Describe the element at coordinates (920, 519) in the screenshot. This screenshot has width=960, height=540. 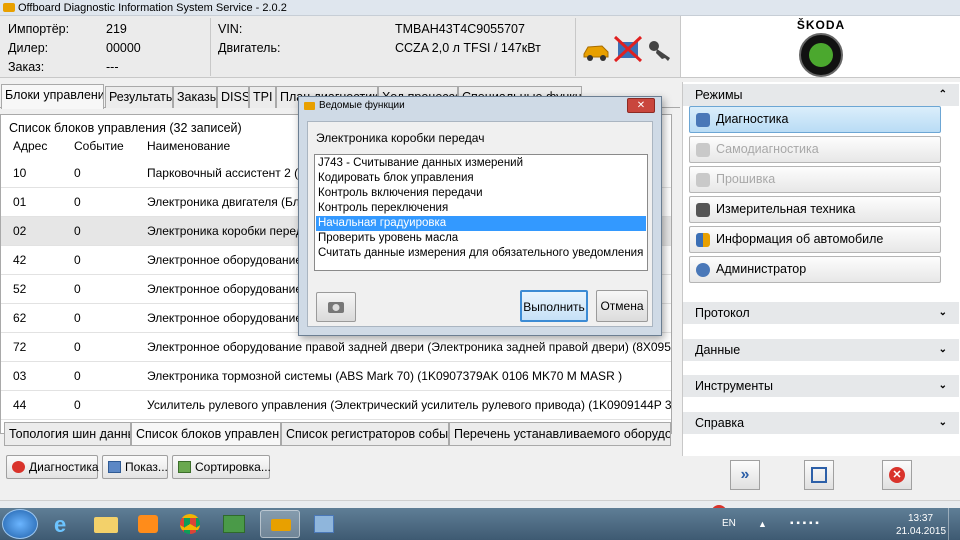
I see `clock-time: 13:37` at that location.